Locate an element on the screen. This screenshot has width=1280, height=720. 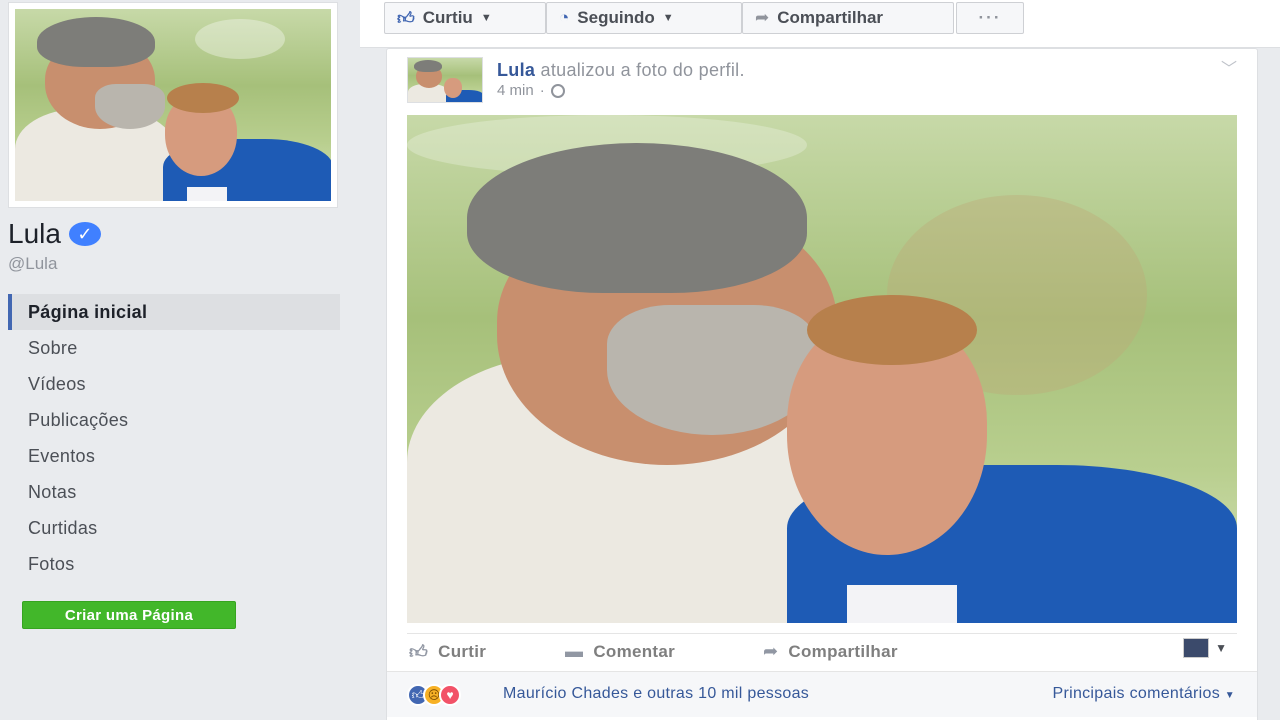
following-label: Seguindo is located at coordinates (616, 17).